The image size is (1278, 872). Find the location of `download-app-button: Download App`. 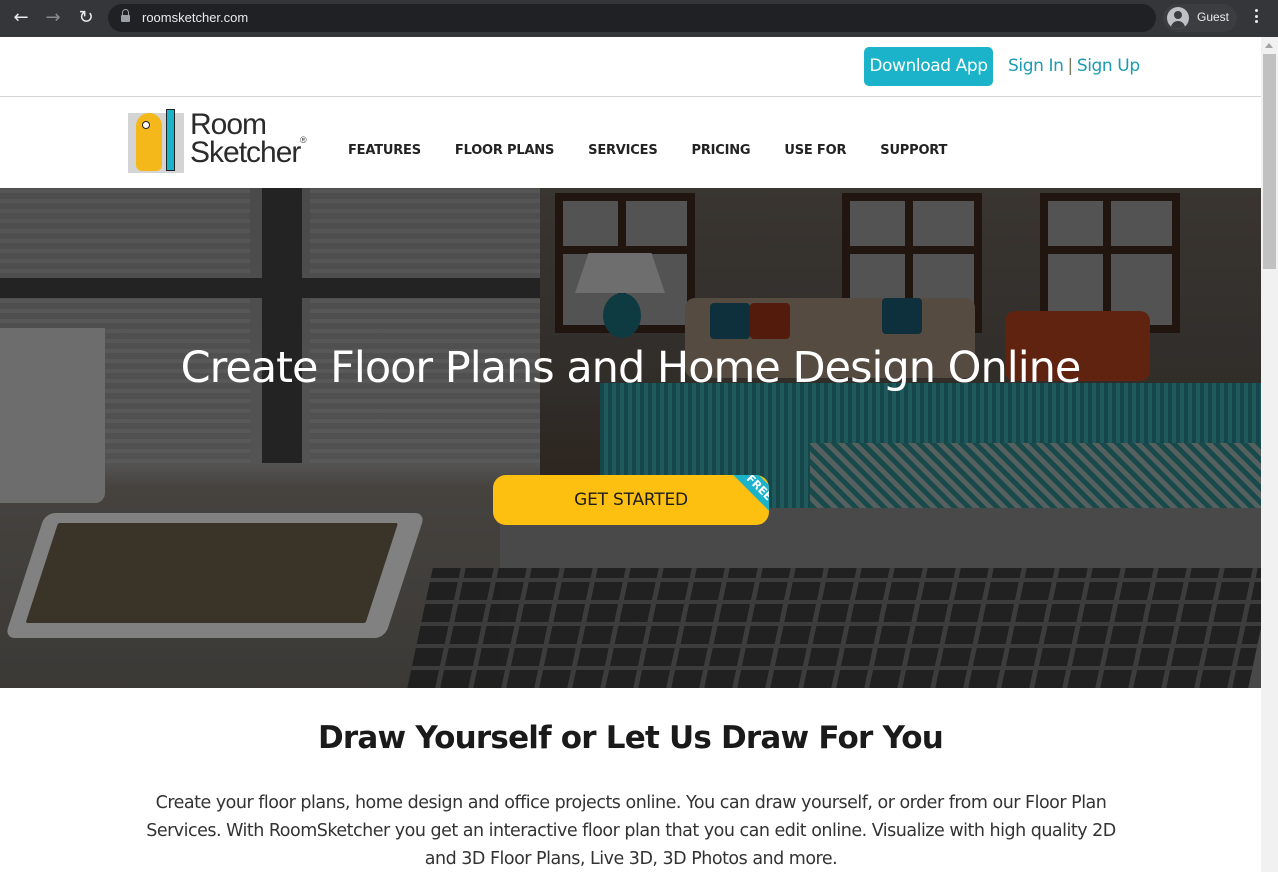

download-app-button: Download App is located at coordinates (928, 66).